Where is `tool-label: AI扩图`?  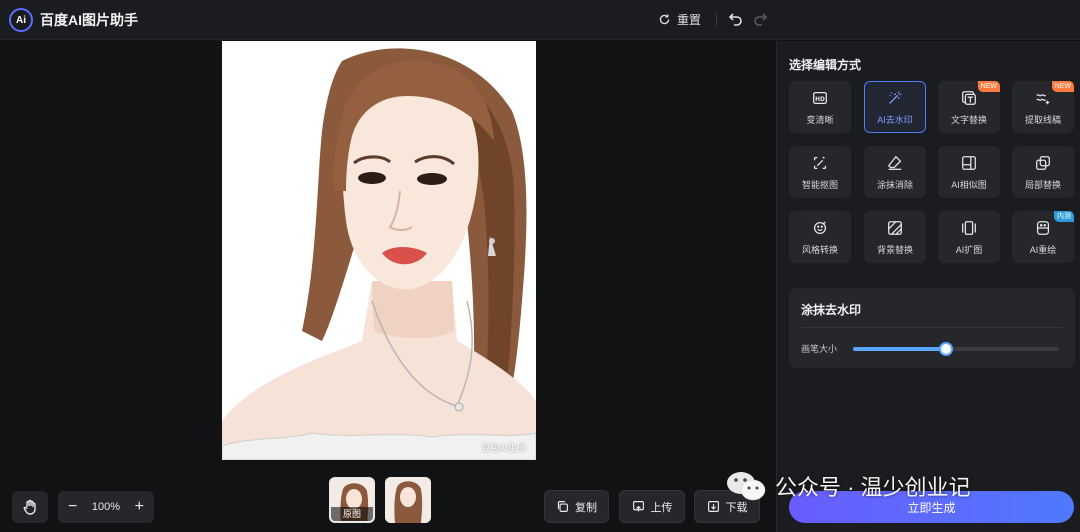 tool-label: AI扩图 is located at coordinates (969, 249).